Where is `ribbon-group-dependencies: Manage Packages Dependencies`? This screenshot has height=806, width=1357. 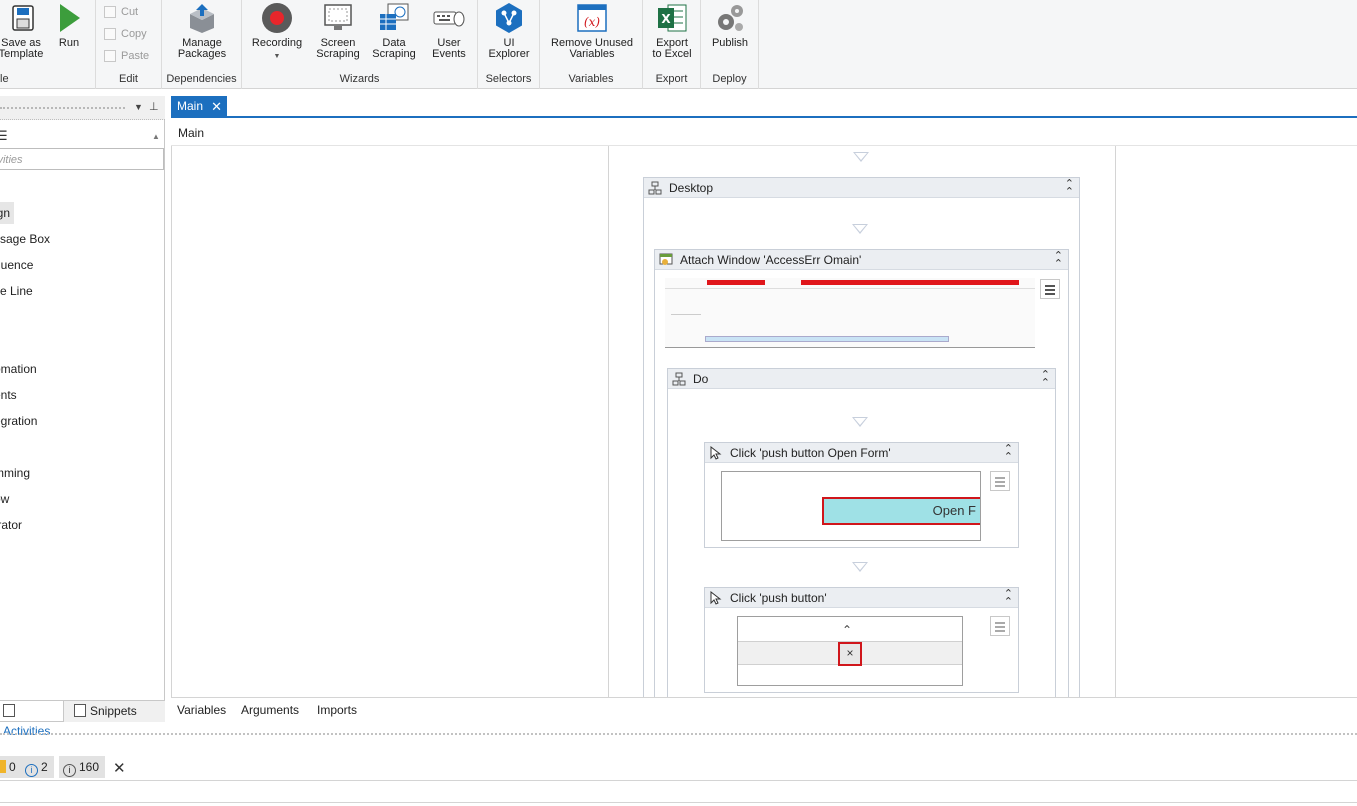
ribbon-group-dependencies: Manage Packages Dependencies is located at coordinates (202, 44).